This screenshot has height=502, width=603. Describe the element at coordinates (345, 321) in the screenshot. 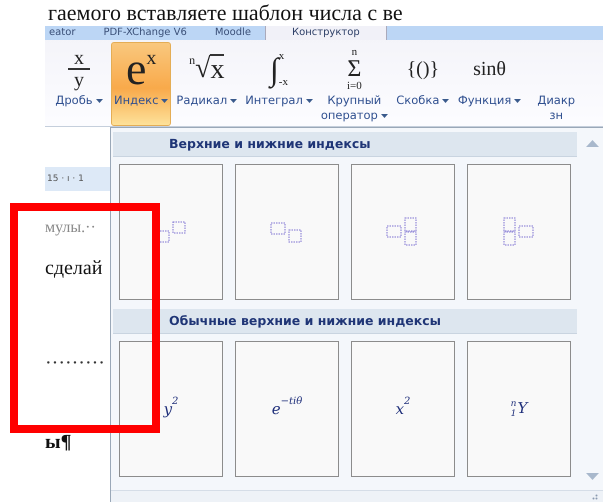

I see `section-header: Обычные верхние и нижние индексы` at that location.